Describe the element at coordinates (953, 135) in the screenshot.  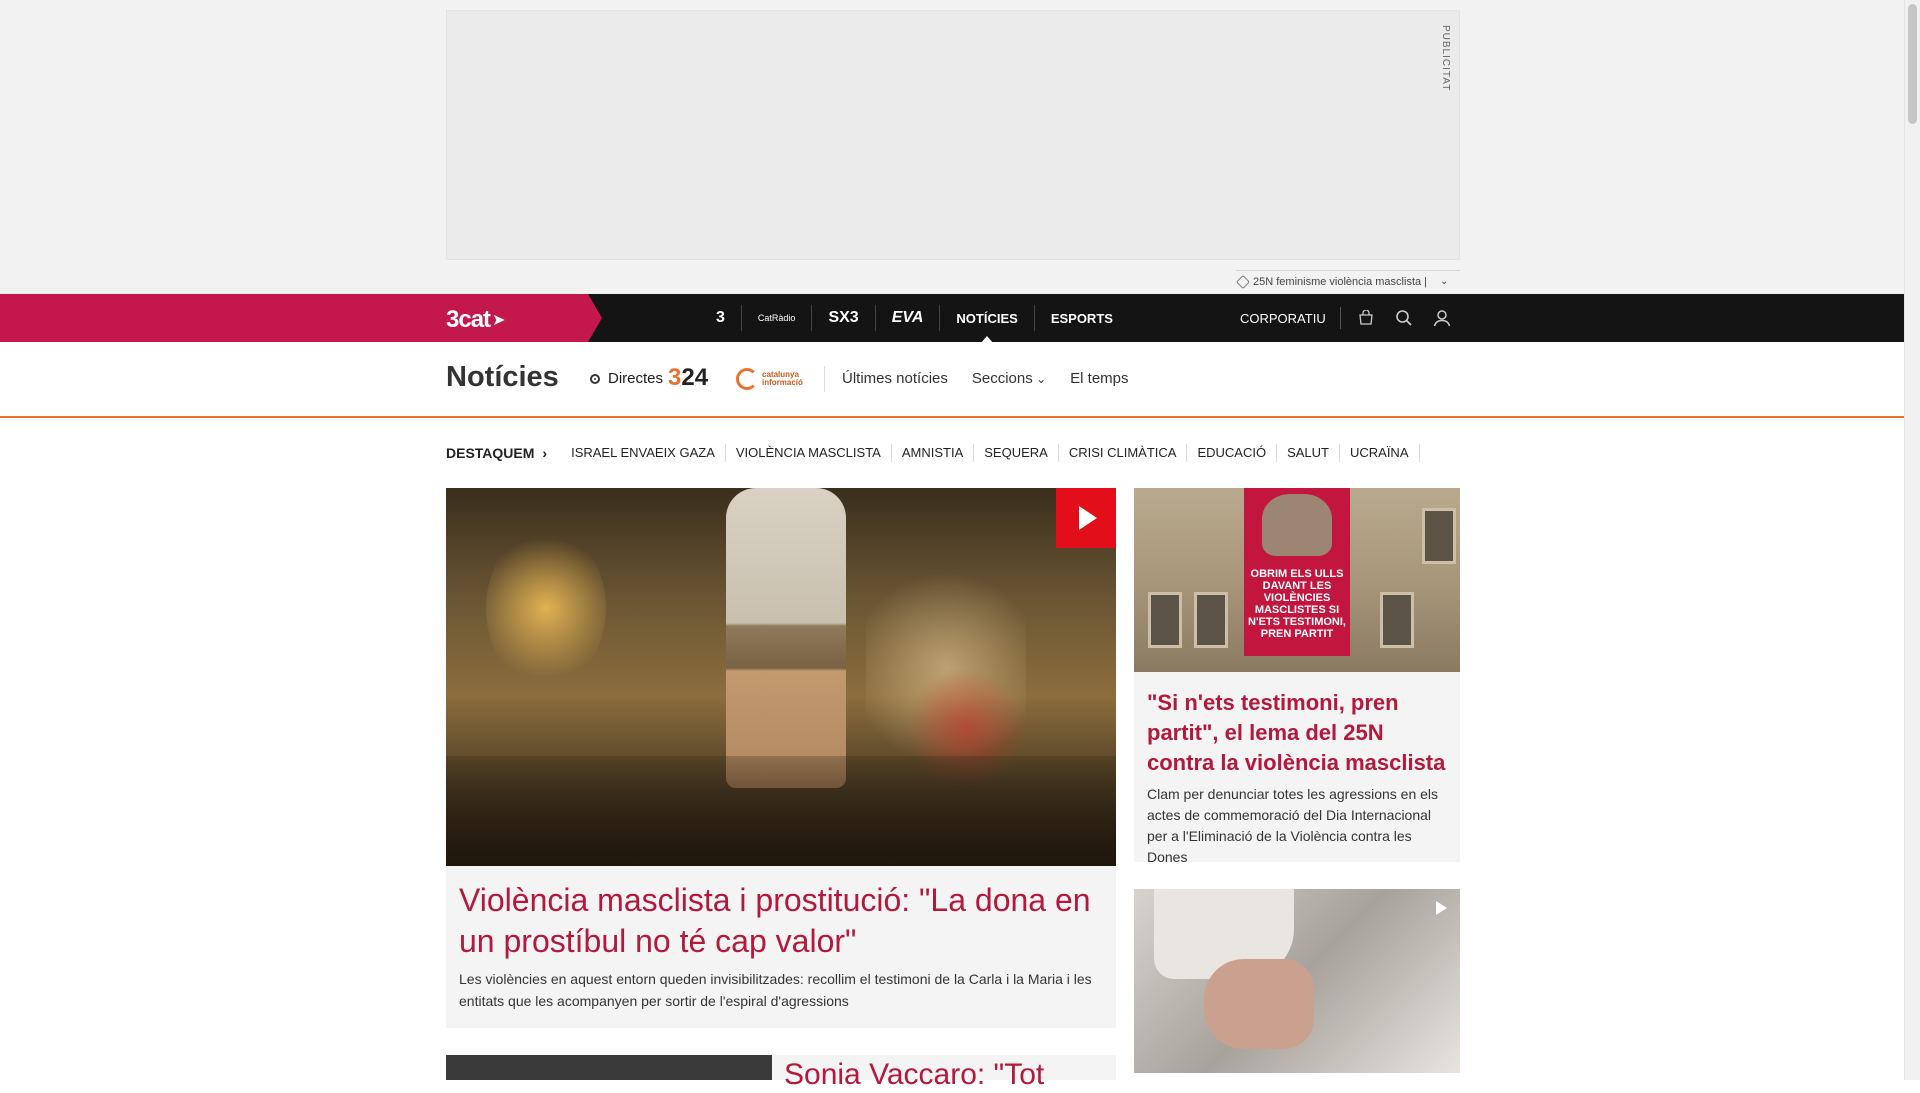
I see `ad-slot: PUBLICITAT` at that location.